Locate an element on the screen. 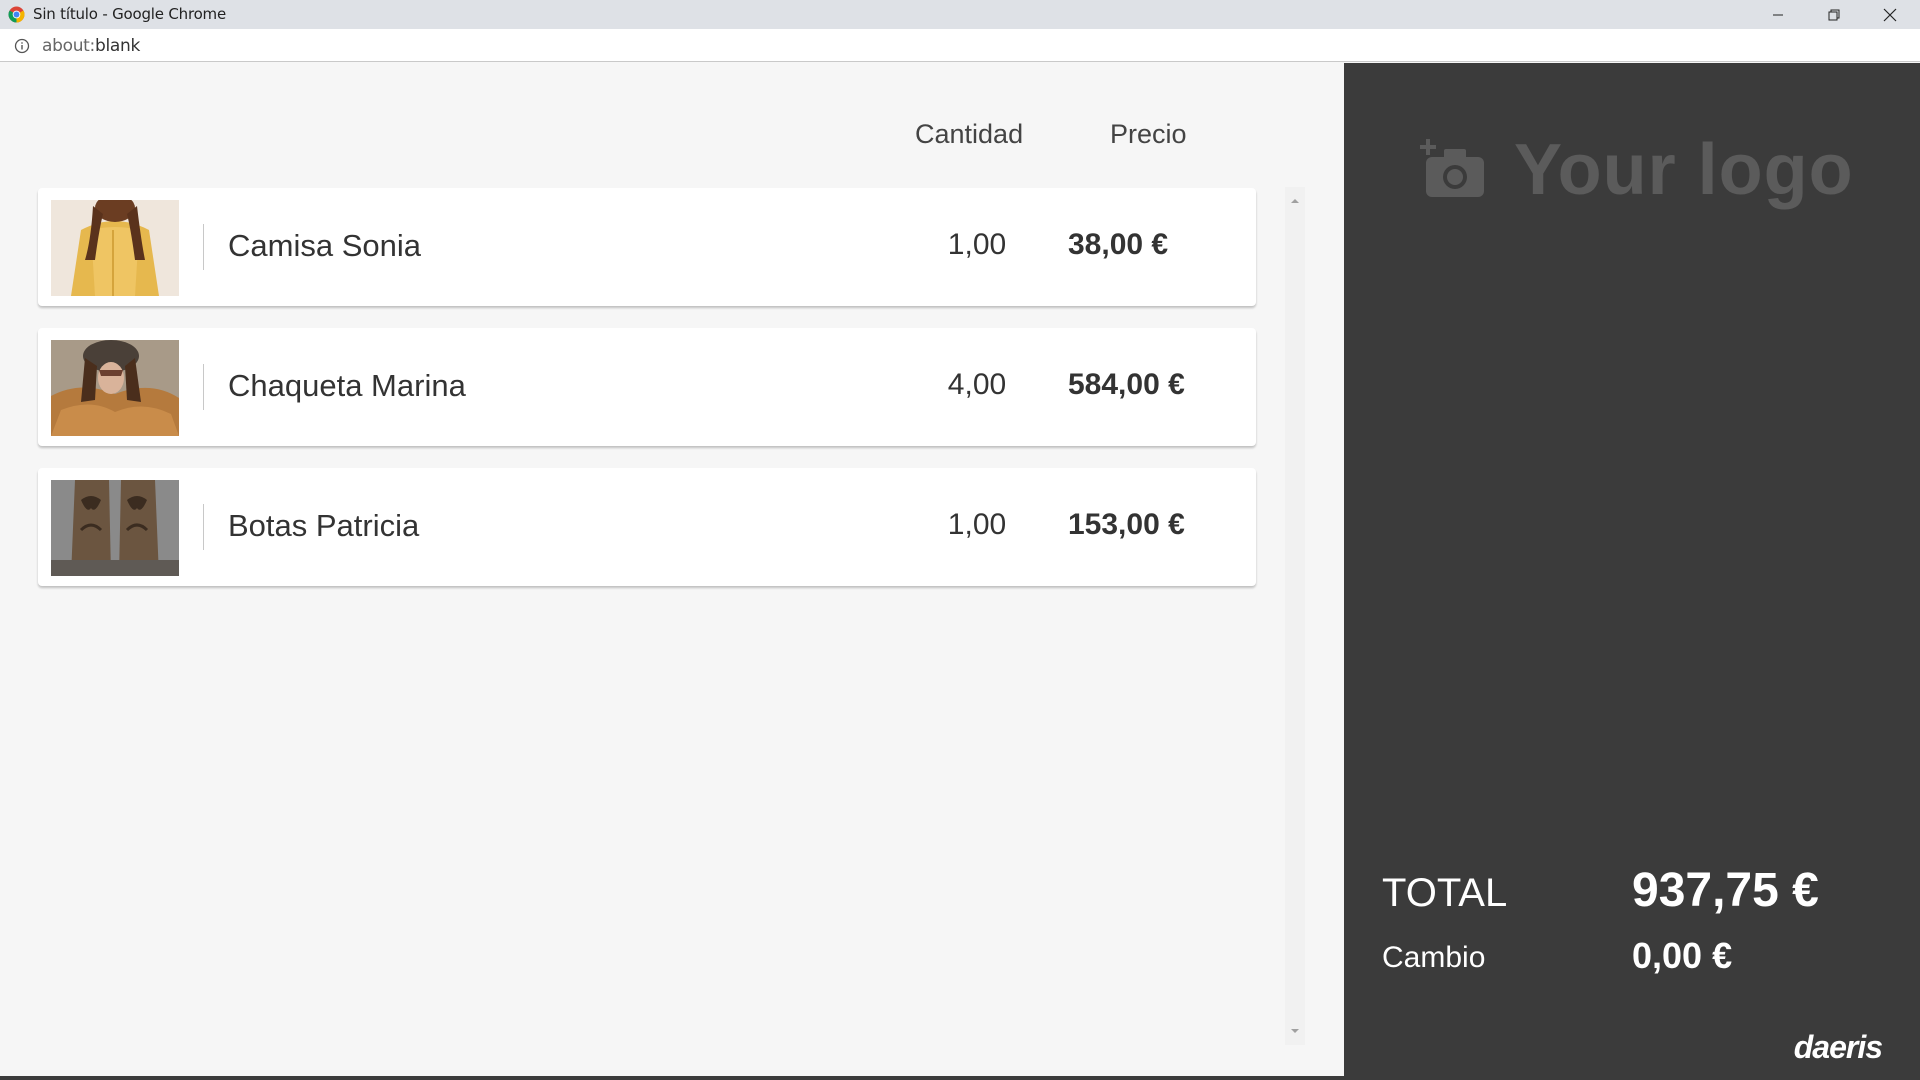 The image size is (1920, 1080). url-path: blank is located at coordinates (117, 46).